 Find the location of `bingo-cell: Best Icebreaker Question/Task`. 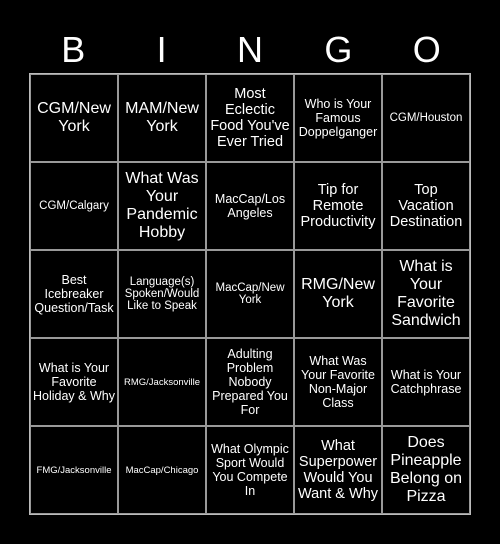

bingo-cell: Best Icebreaker Question/Task is located at coordinates (74, 294).